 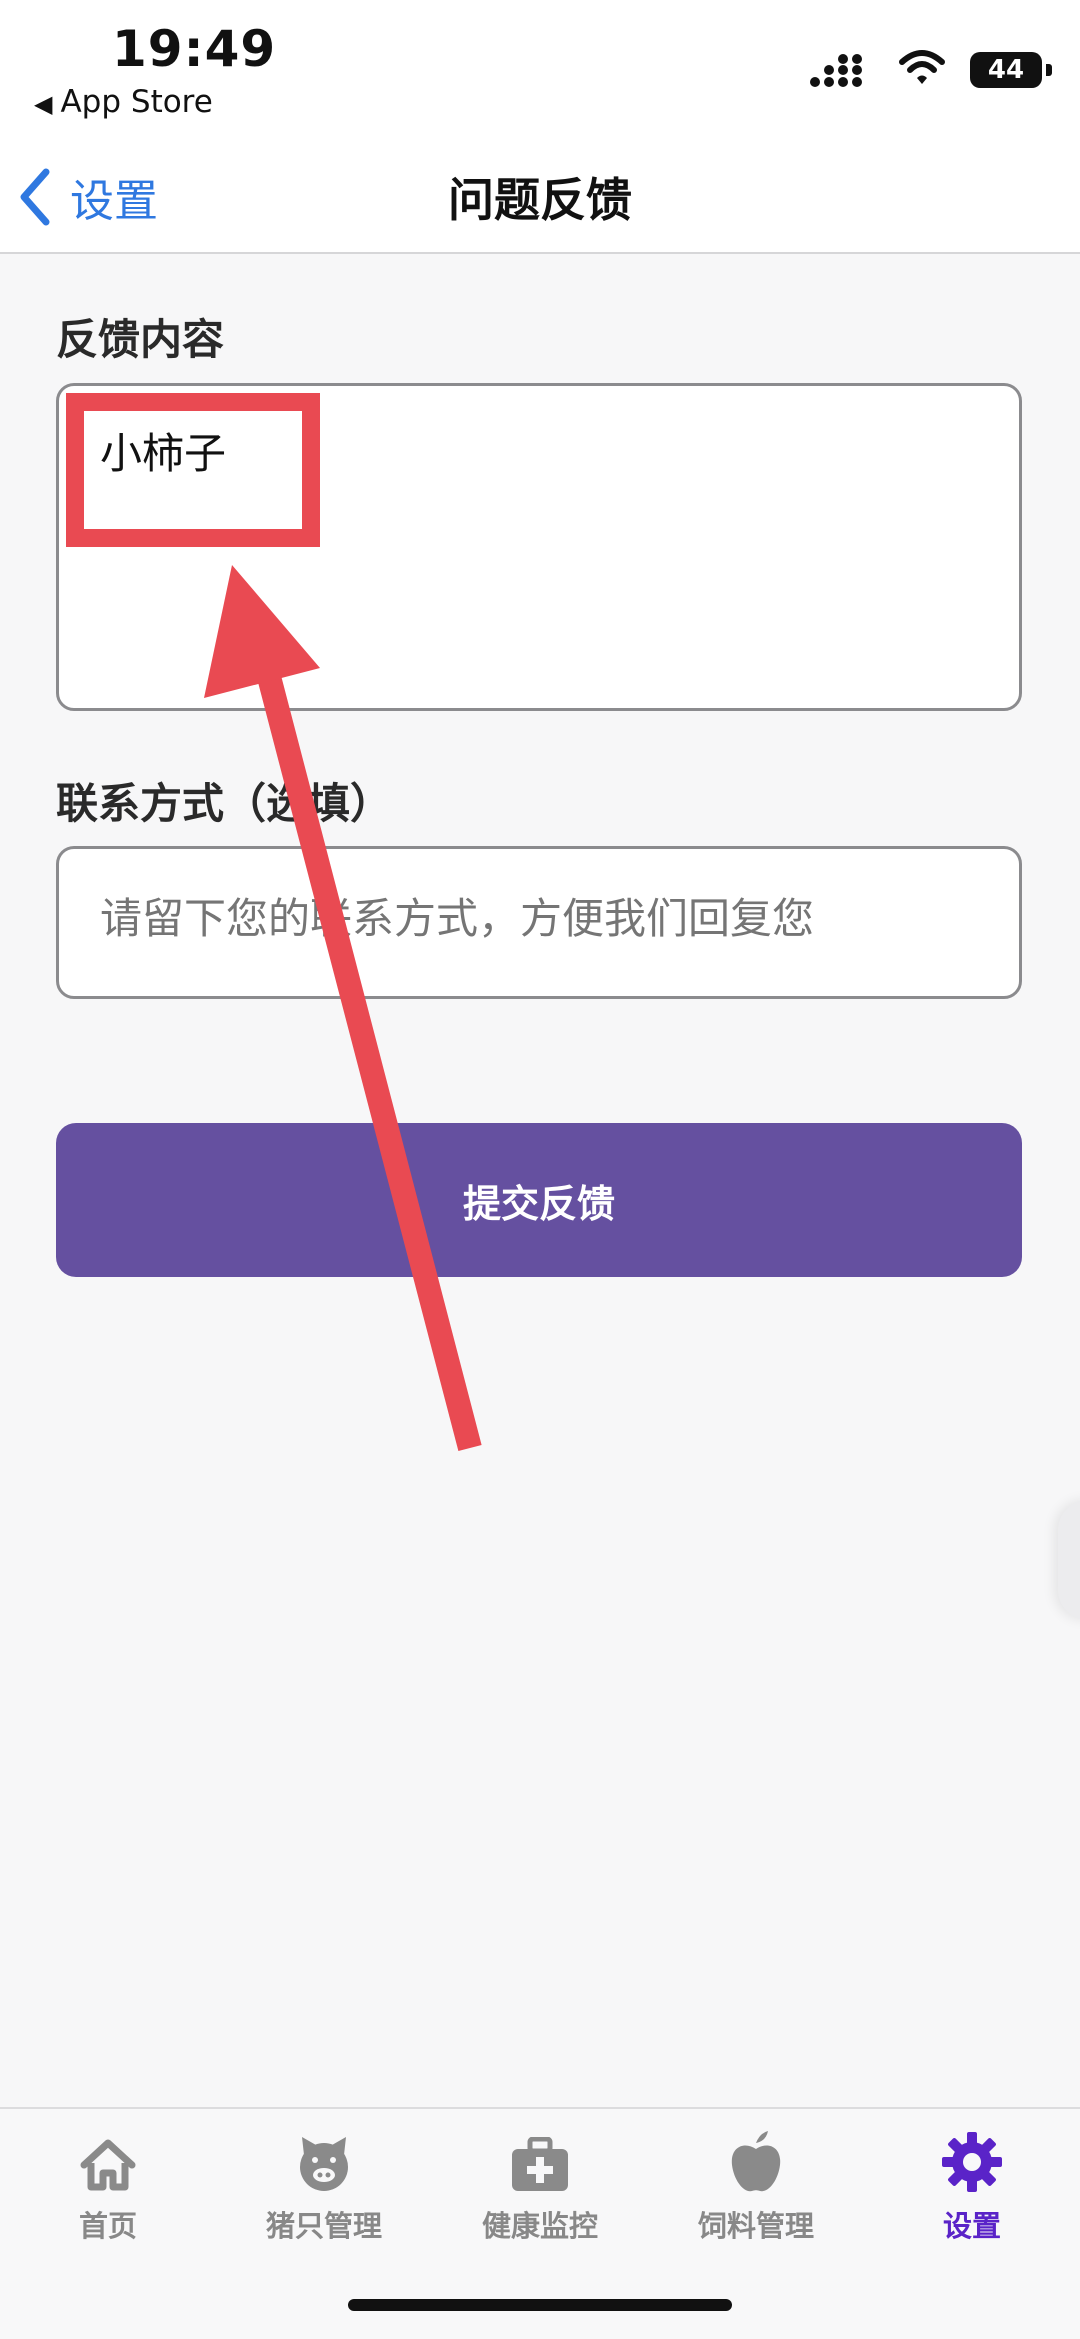 What do you see at coordinates (540, 2305) in the screenshot?
I see `home-indicator` at bounding box center [540, 2305].